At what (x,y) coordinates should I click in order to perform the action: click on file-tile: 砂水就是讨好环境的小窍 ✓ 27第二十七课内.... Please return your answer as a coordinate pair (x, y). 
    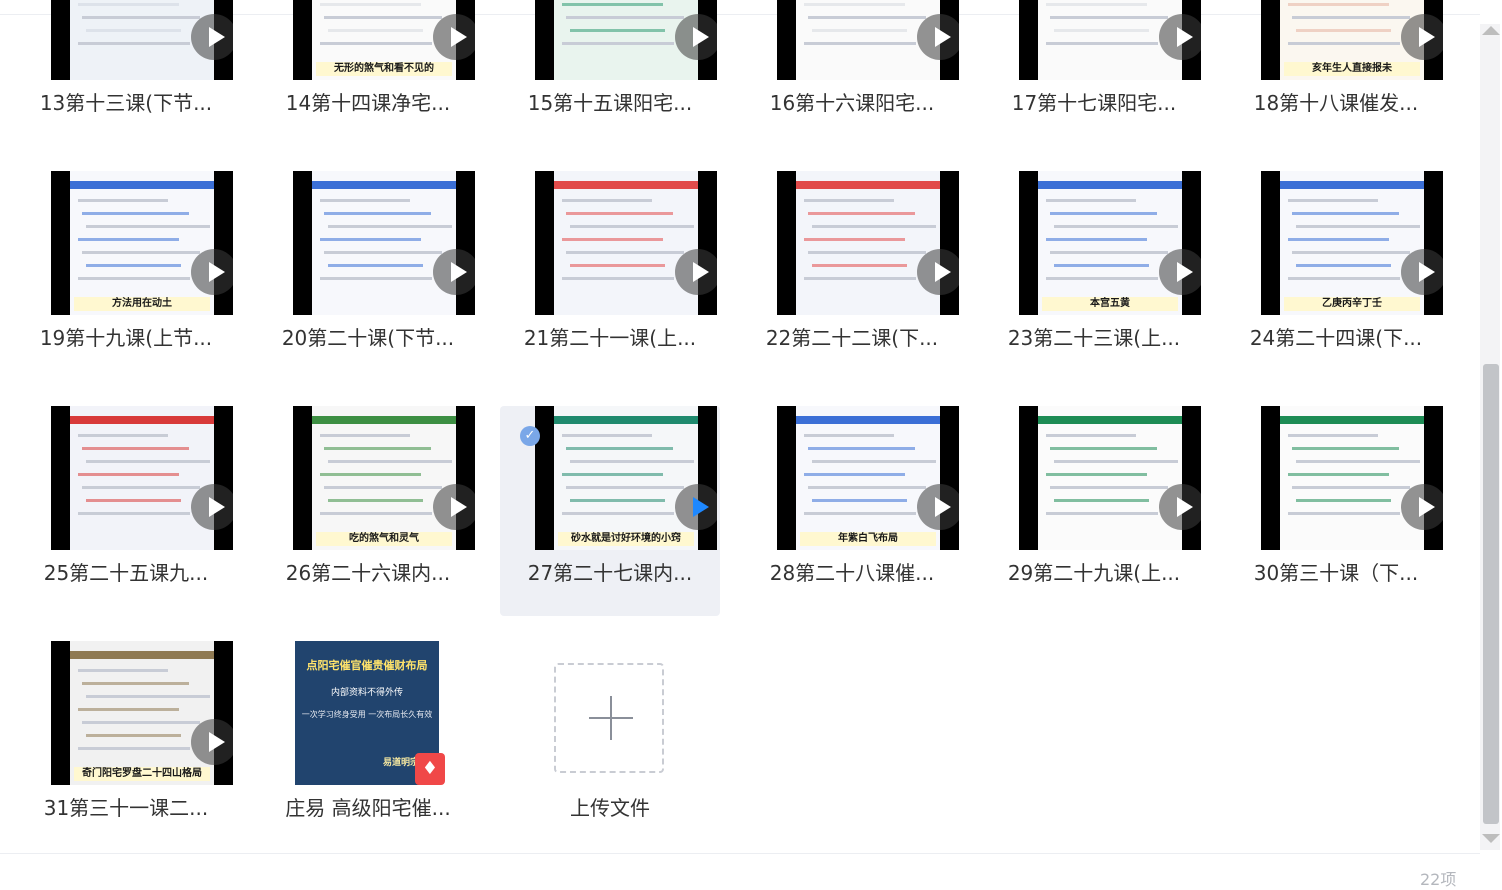
    Looking at the image, I should click on (610, 511).